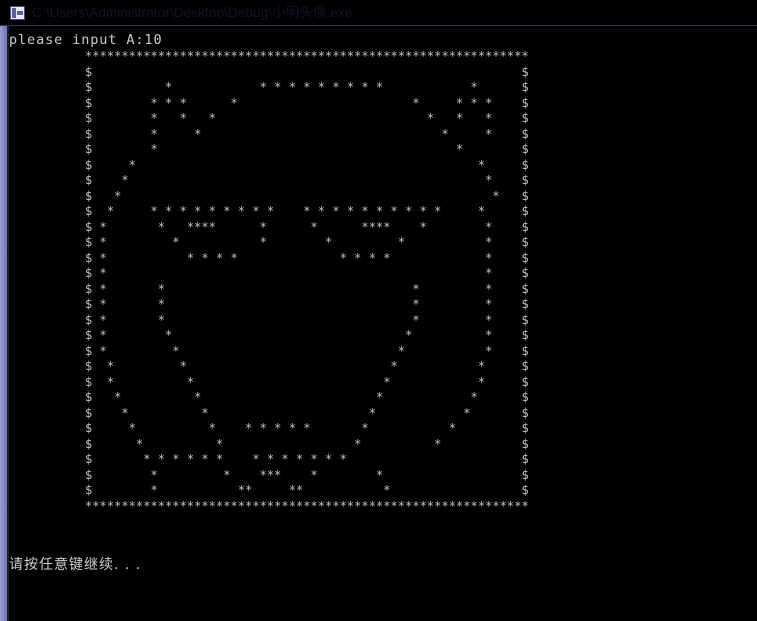  I want to click on ascii-art-row: $ * * * * * * * * * $, so click(307, 428).